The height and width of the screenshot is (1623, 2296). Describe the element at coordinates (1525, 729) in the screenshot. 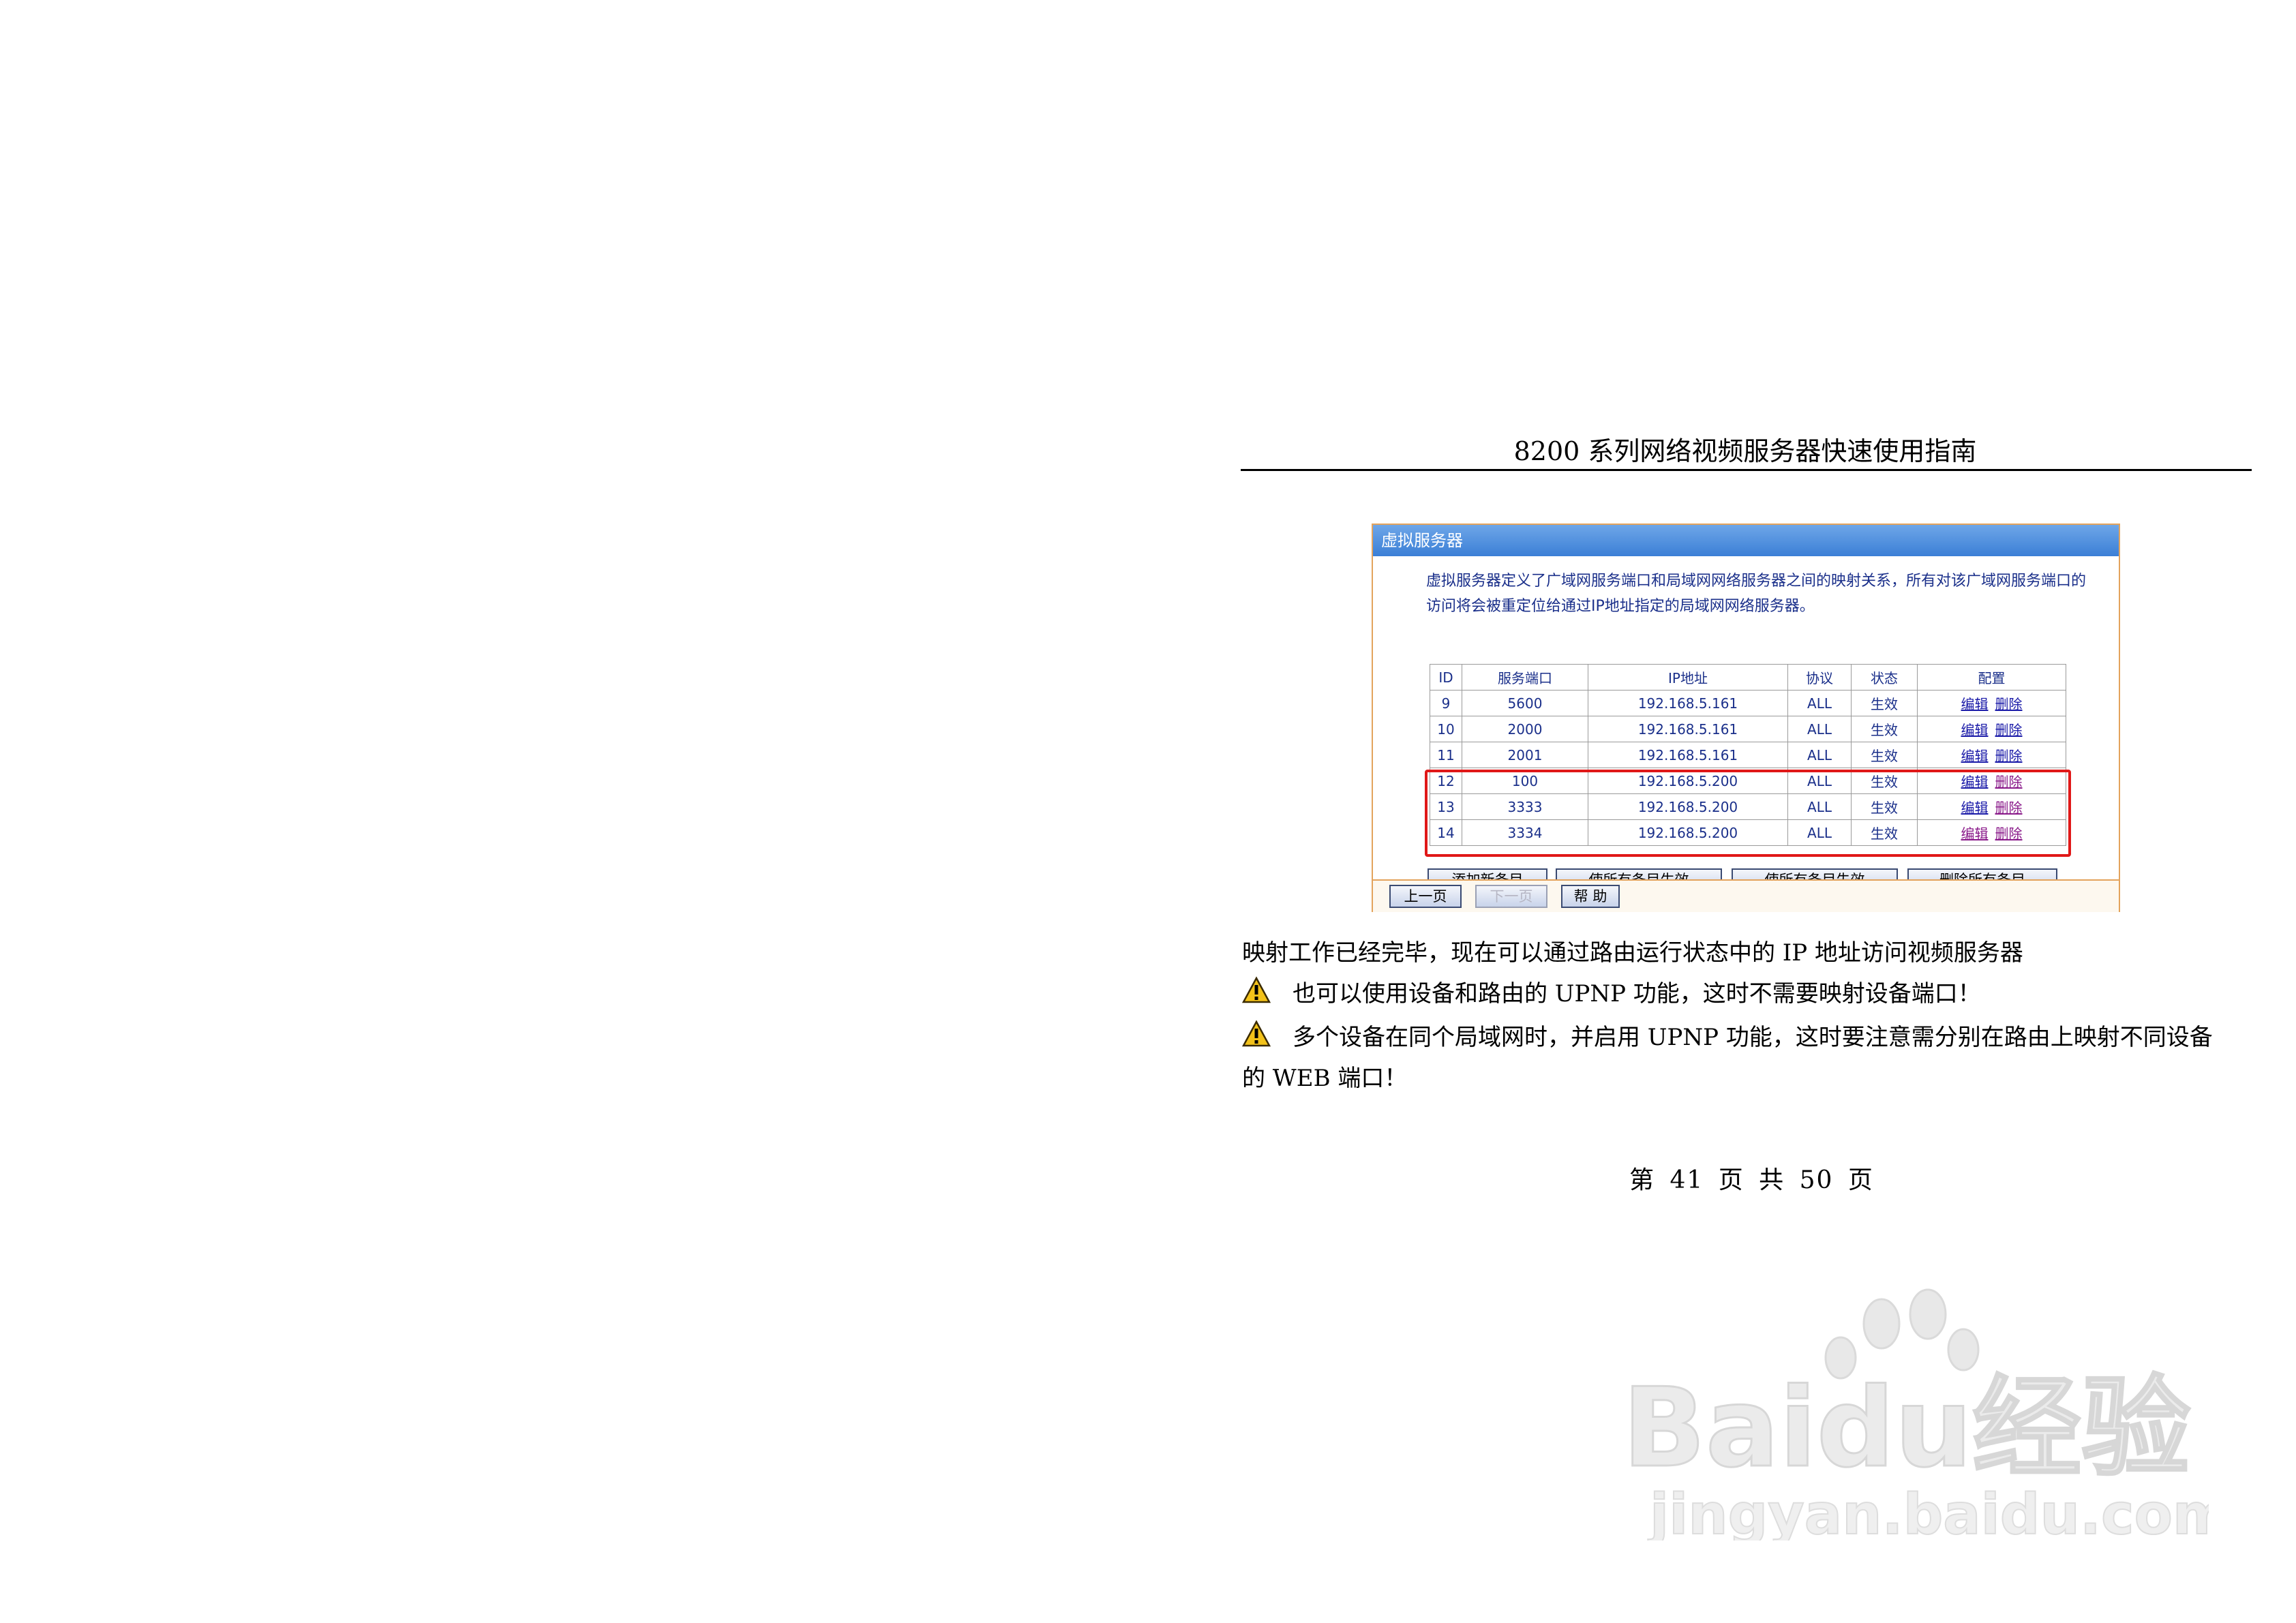

I see `cell-port: 2000` at that location.